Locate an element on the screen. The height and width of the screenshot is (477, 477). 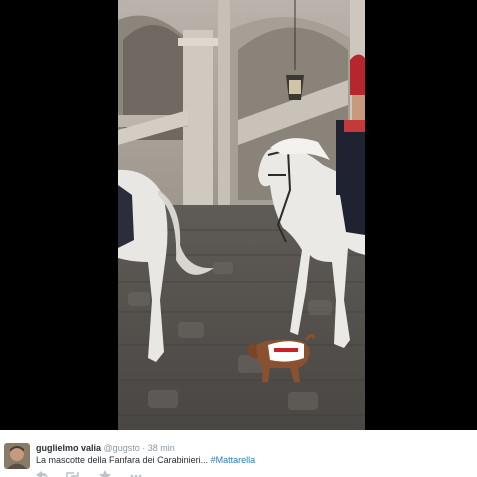
username: @gugsto is located at coordinates (122, 448).